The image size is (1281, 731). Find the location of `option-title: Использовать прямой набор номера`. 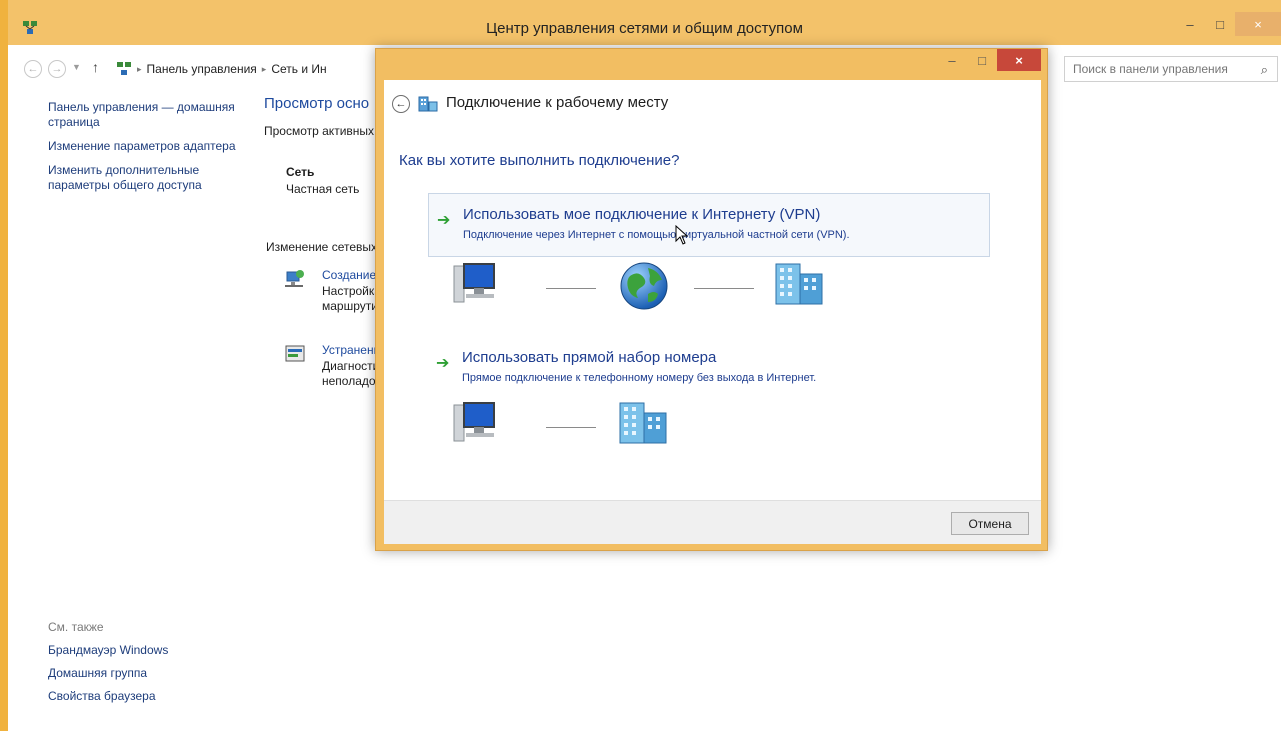

option-title: Использовать прямой набор номера is located at coordinates (589, 357).